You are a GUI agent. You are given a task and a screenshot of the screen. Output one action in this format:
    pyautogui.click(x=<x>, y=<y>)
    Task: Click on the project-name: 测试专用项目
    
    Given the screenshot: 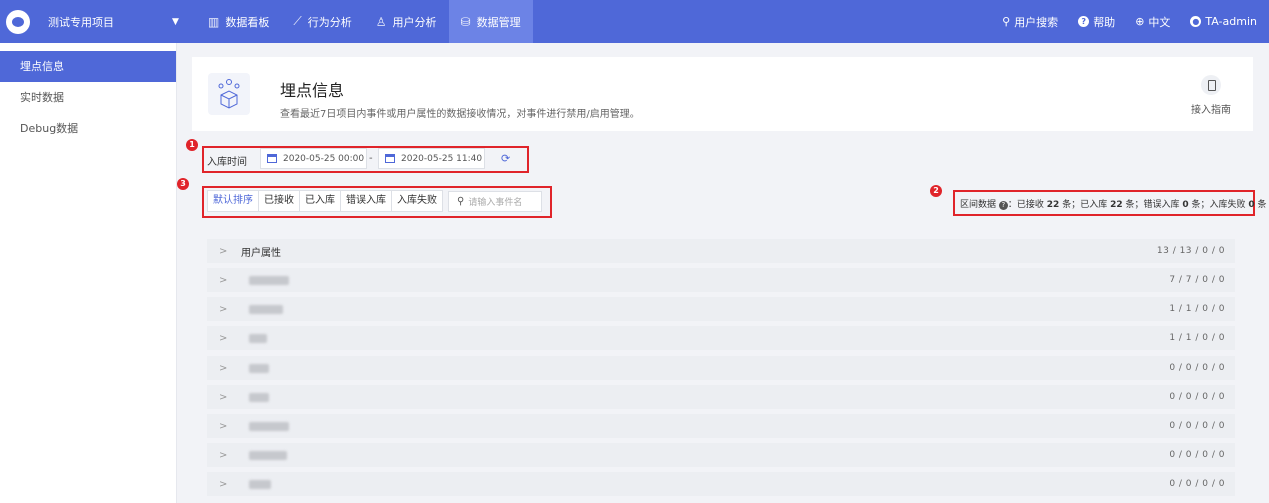 What is the action you would take?
    pyautogui.click(x=108, y=22)
    